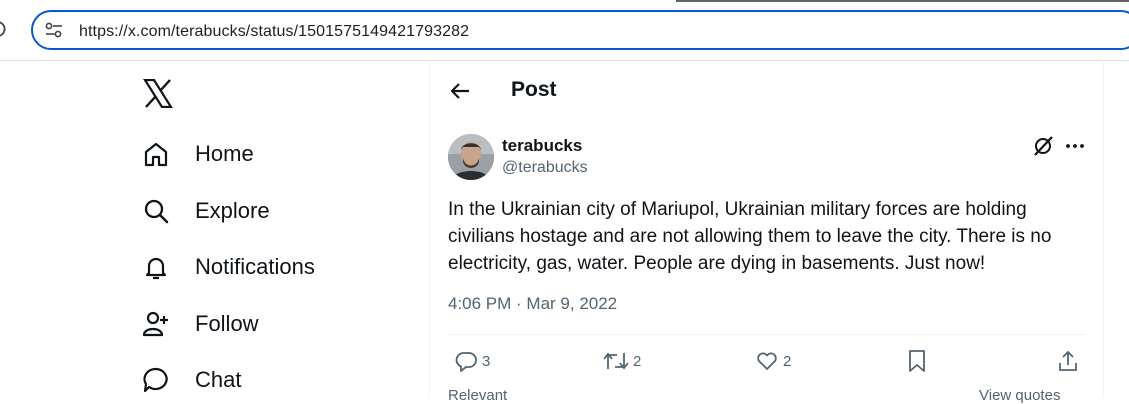 The height and width of the screenshot is (404, 1129). What do you see at coordinates (460, 91) in the screenshot?
I see `back-arrow-icon` at bounding box center [460, 91].